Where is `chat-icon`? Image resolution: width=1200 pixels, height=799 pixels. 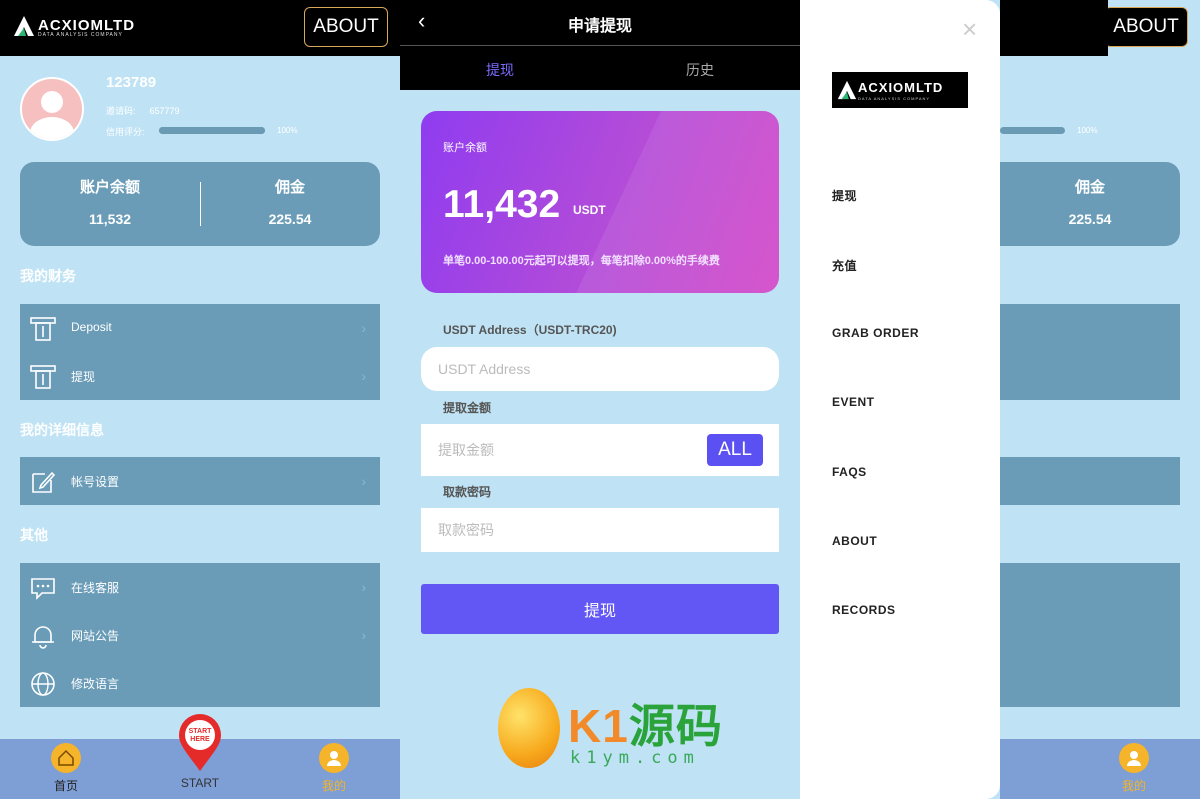 chat-icon is located at coordinates (43, 589).